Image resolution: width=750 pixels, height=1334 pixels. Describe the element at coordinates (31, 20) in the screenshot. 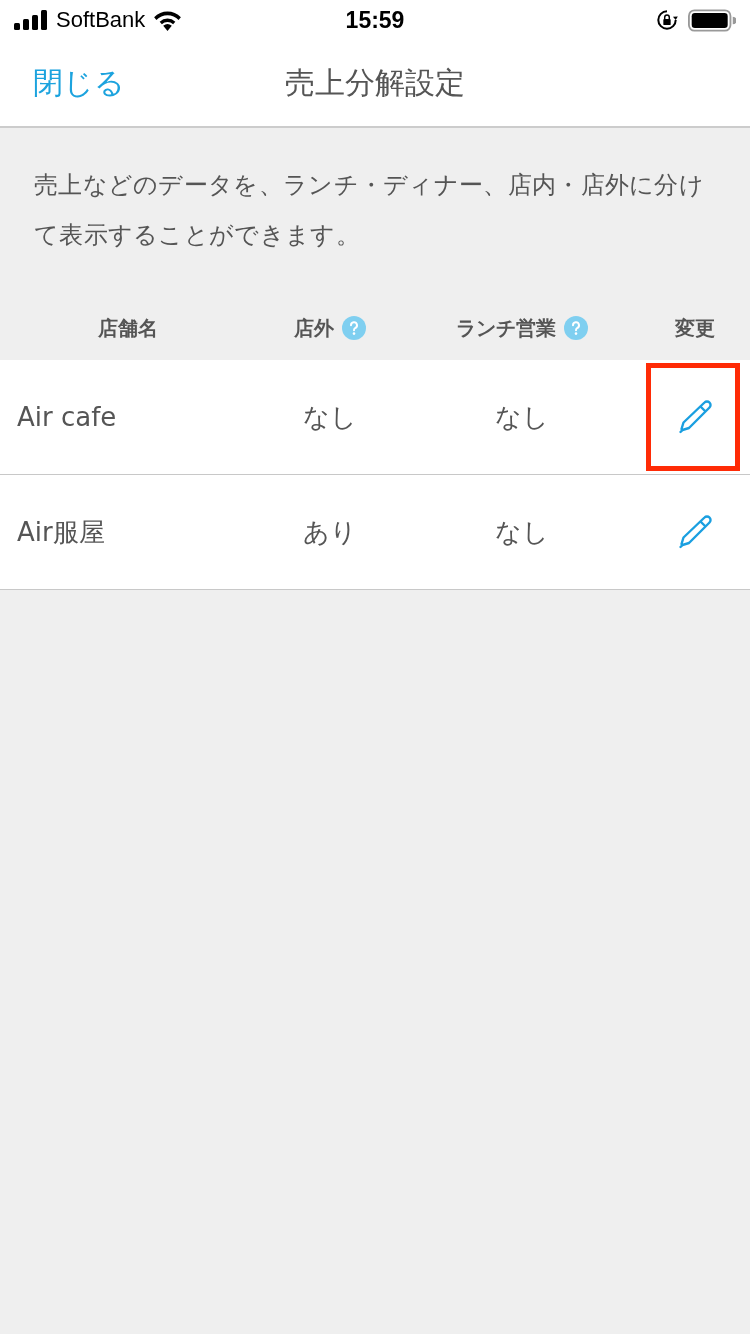

I see `signal-icon` at that location.